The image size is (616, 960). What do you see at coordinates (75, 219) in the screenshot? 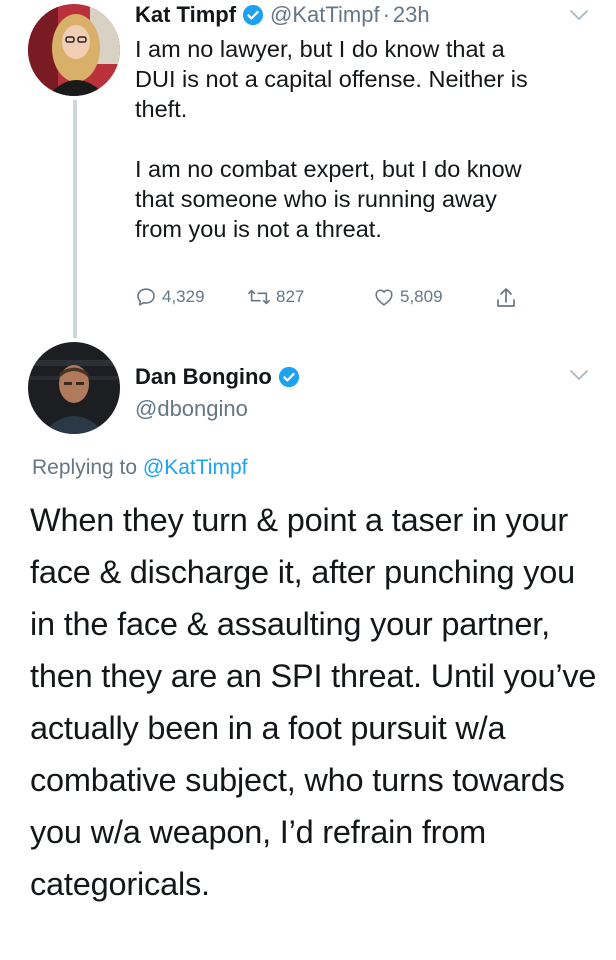
I see `thread-connector-line` at bounding box center [75, 219].